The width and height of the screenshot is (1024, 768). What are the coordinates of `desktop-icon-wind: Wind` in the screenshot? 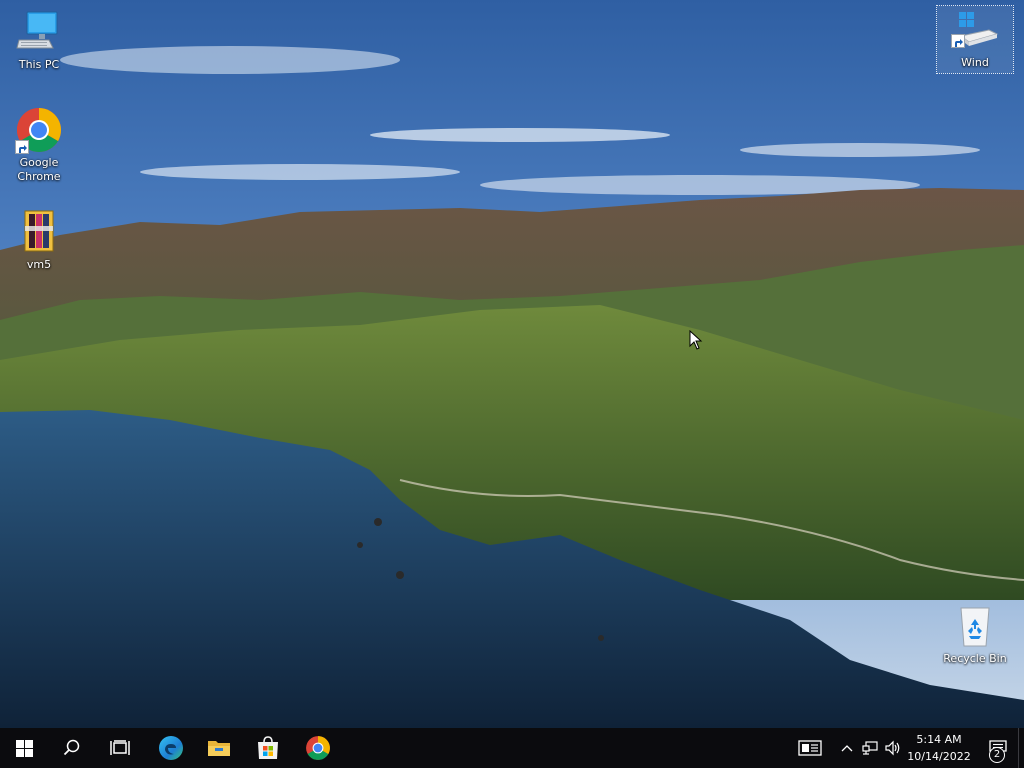 It's located at (975, 39).